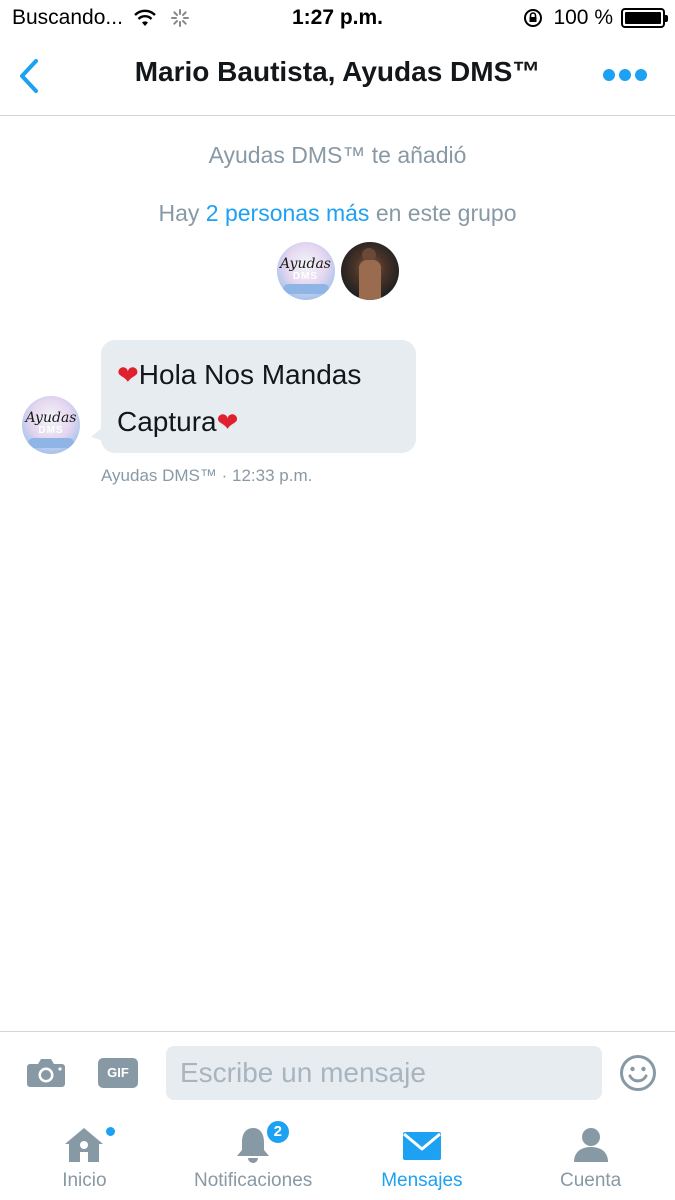  I want to click on message-input, so click(384, 1073).